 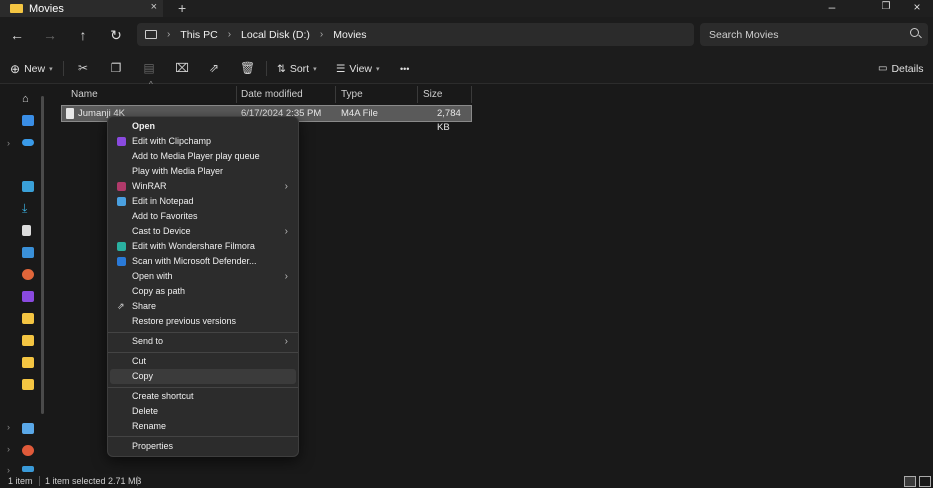 What do you see at coordinates (359, 113) in the screenshot?
I see `file-type: M4A File` at bounding box center [359, 113].